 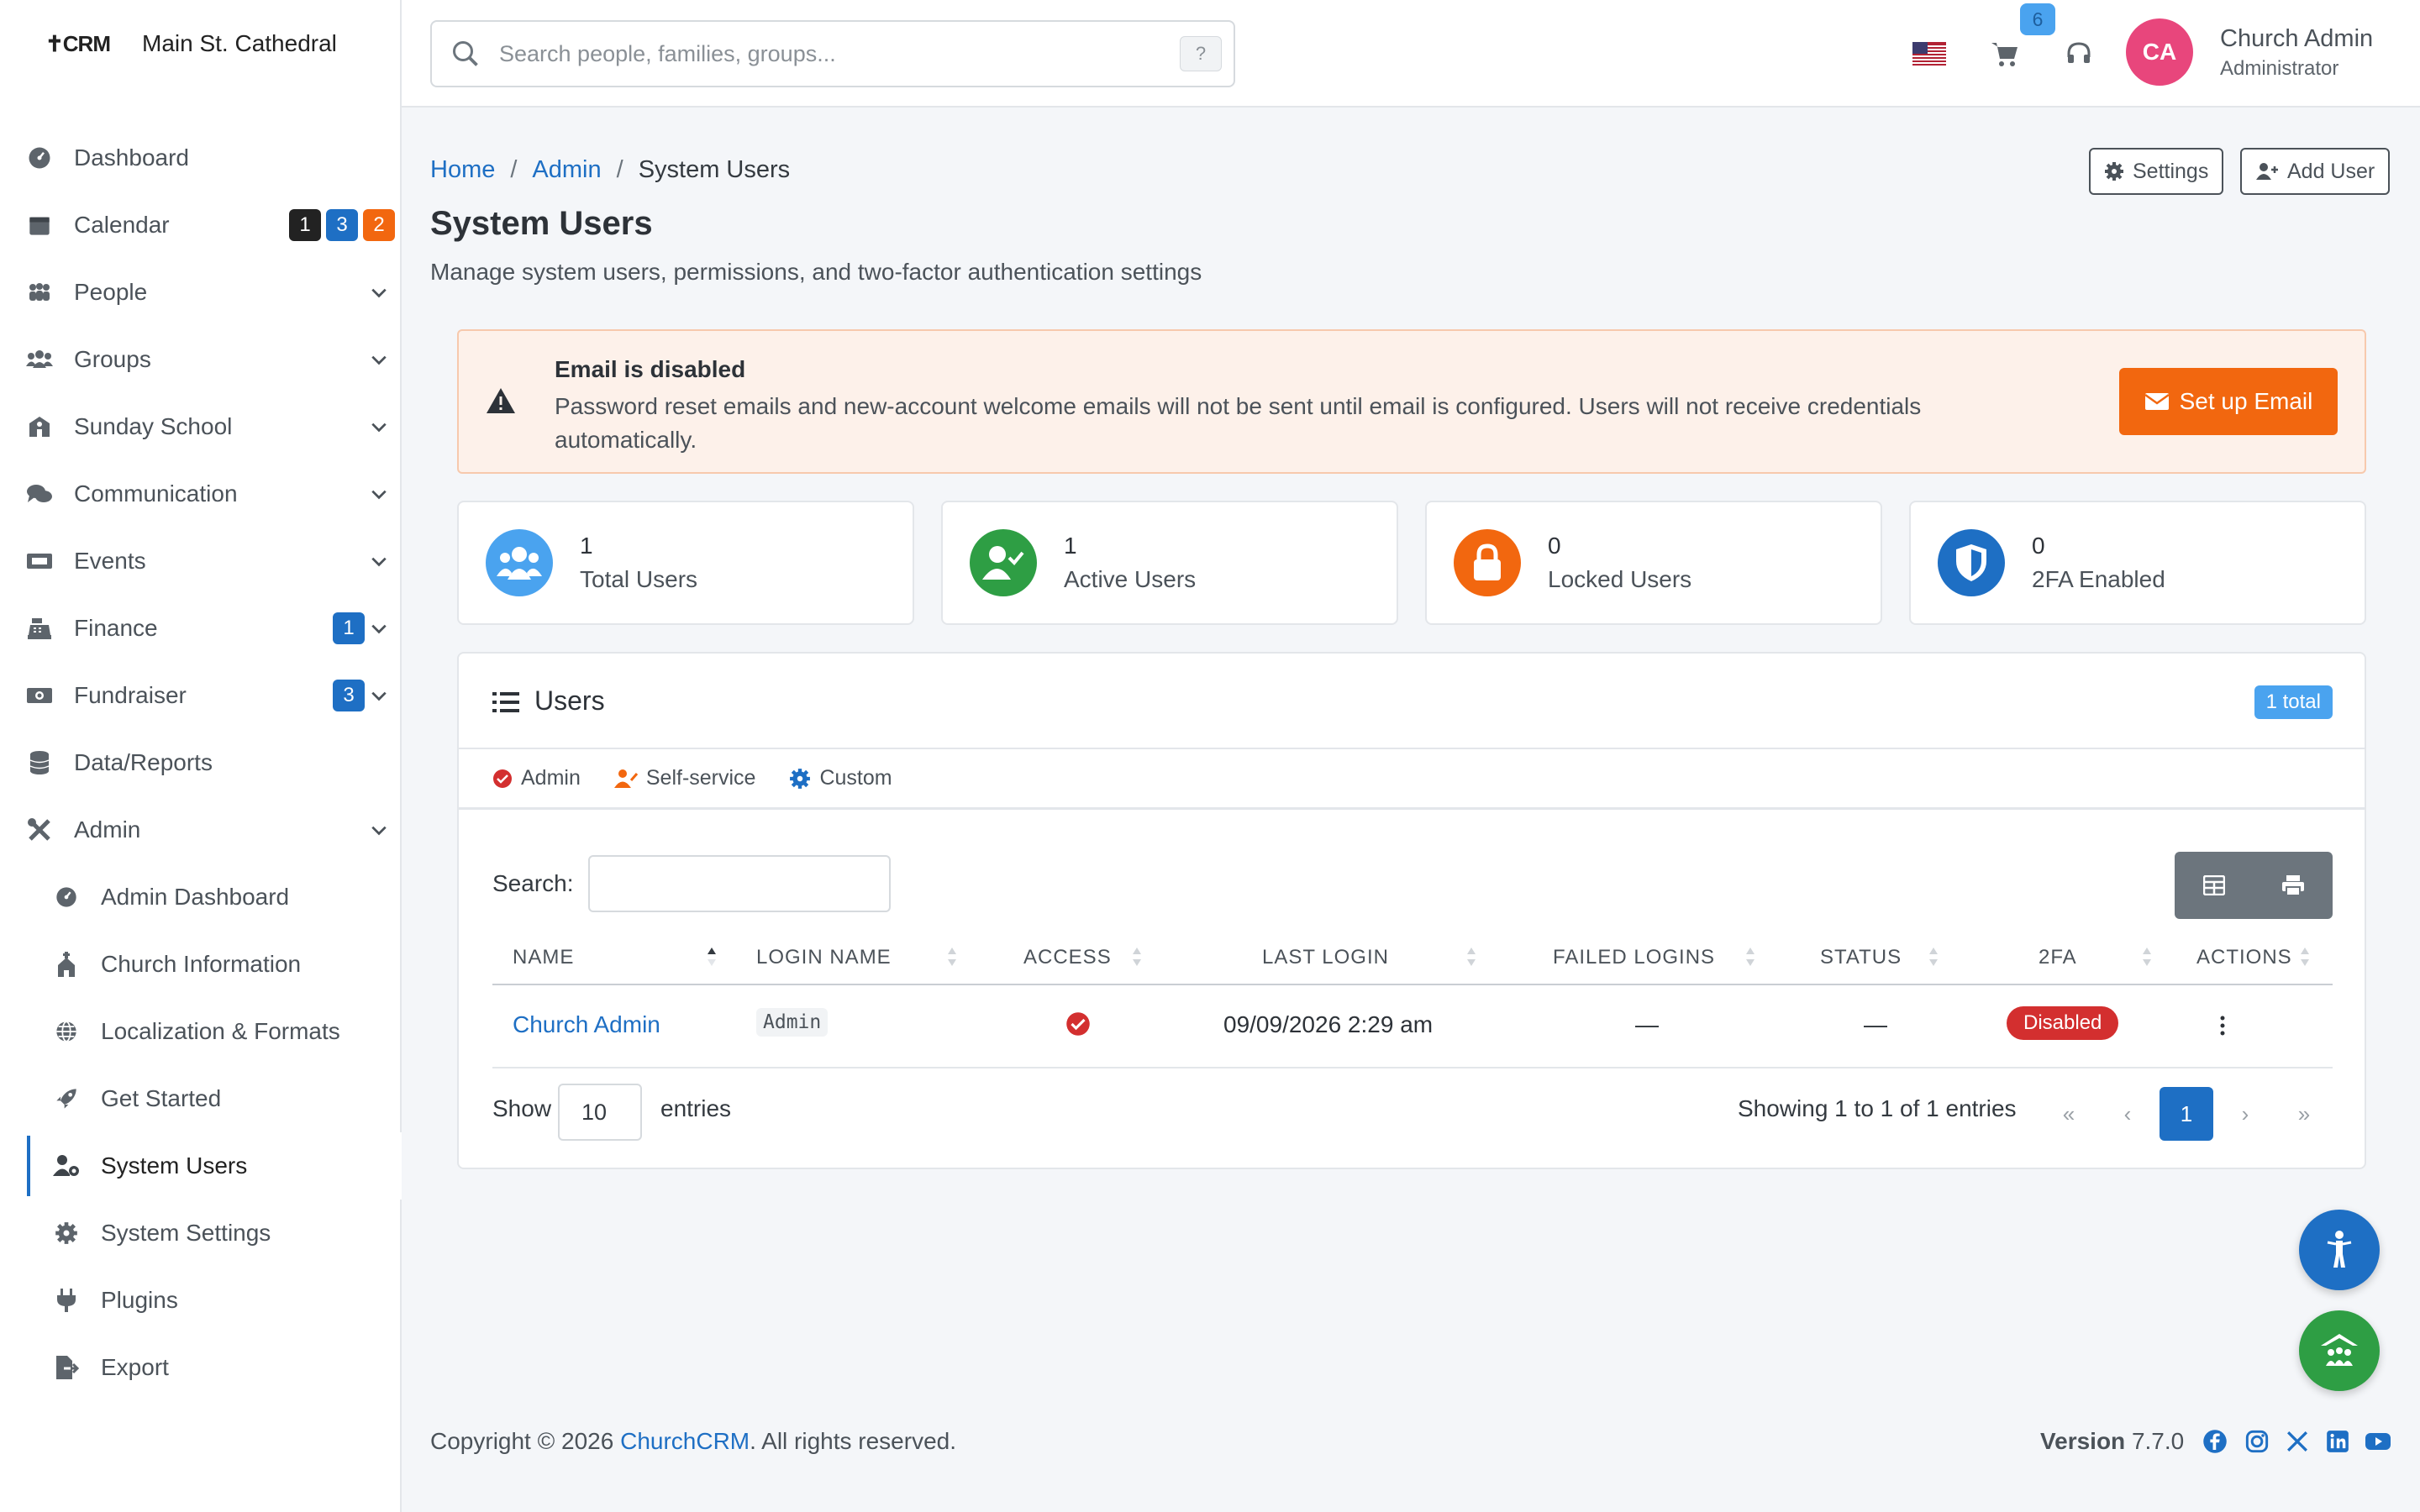 What do you see at coordinates (685, 1441) in the screenshot?
I see `churchcrm-link: ChurchCRM` at bounding box center [685, 1441].